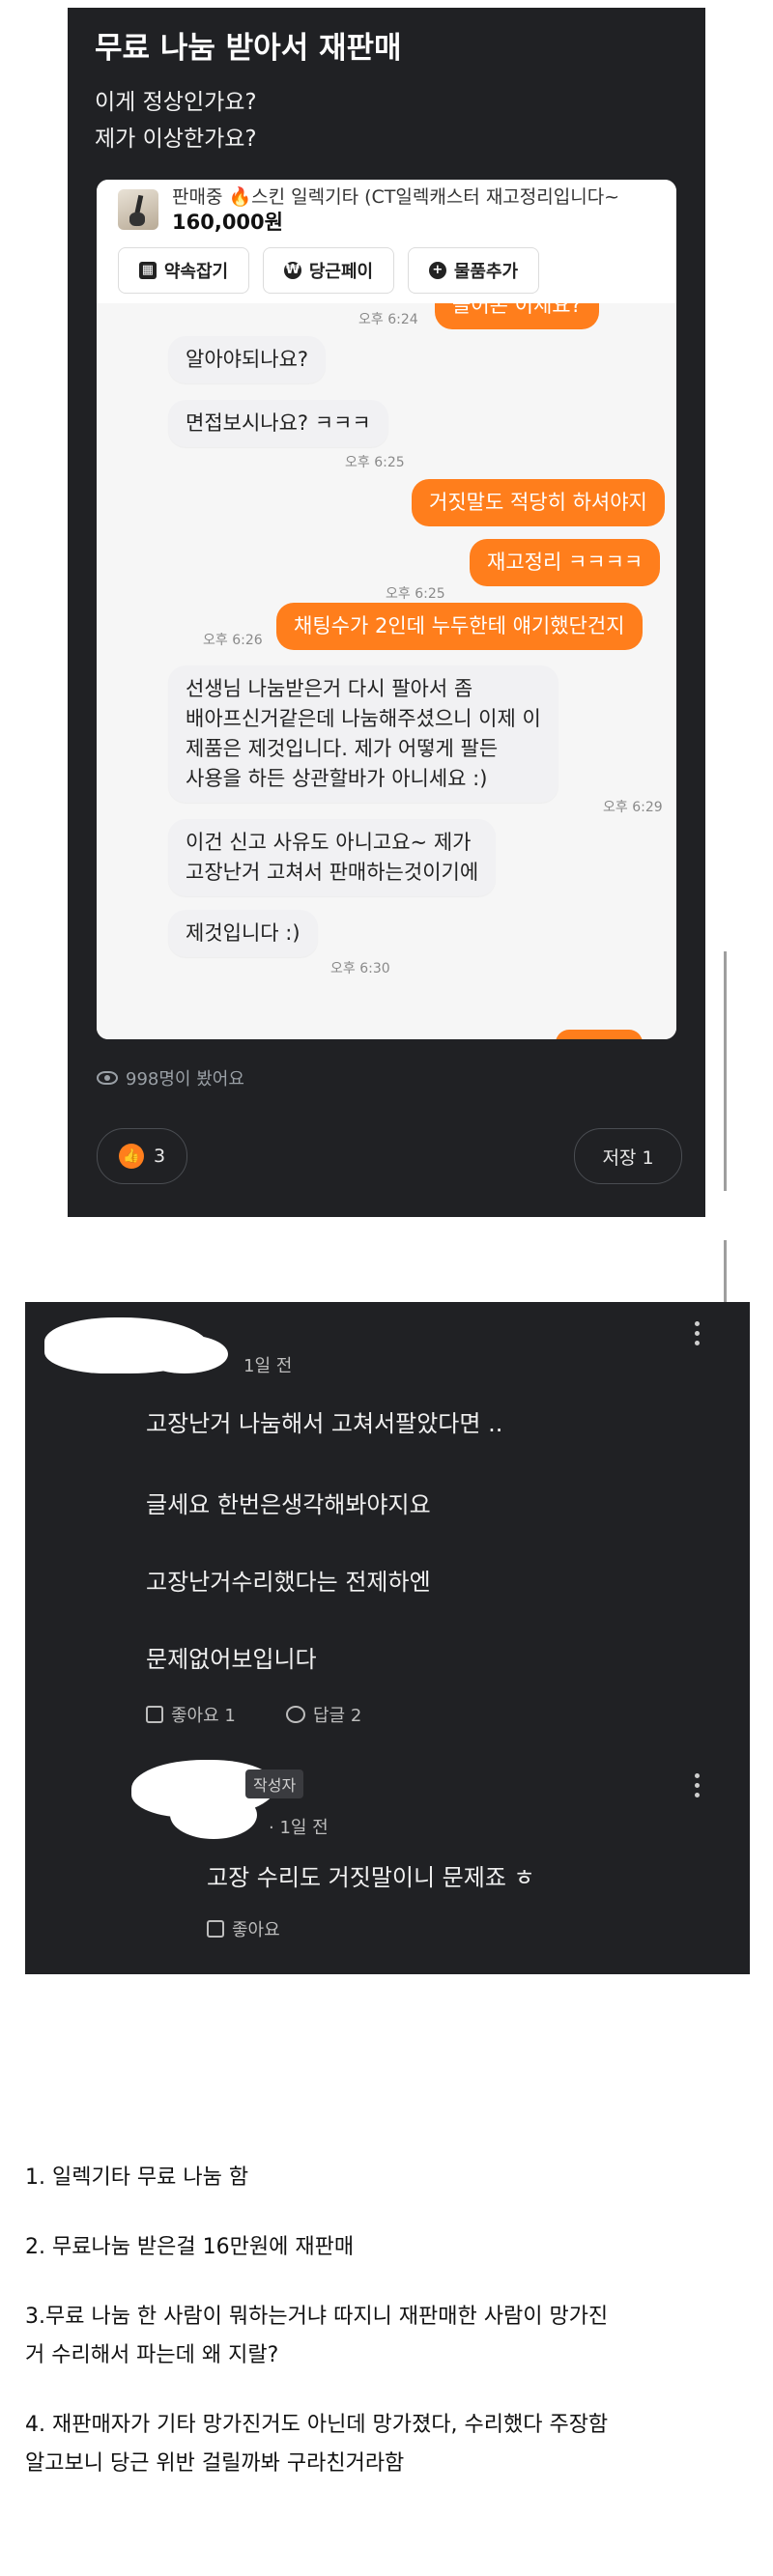 This screenshot has width=773, height=2576. Describe the element at coordinates (204, 1716) in the screenshot. I see `comment-like-label: 좋아요 1` at that location.